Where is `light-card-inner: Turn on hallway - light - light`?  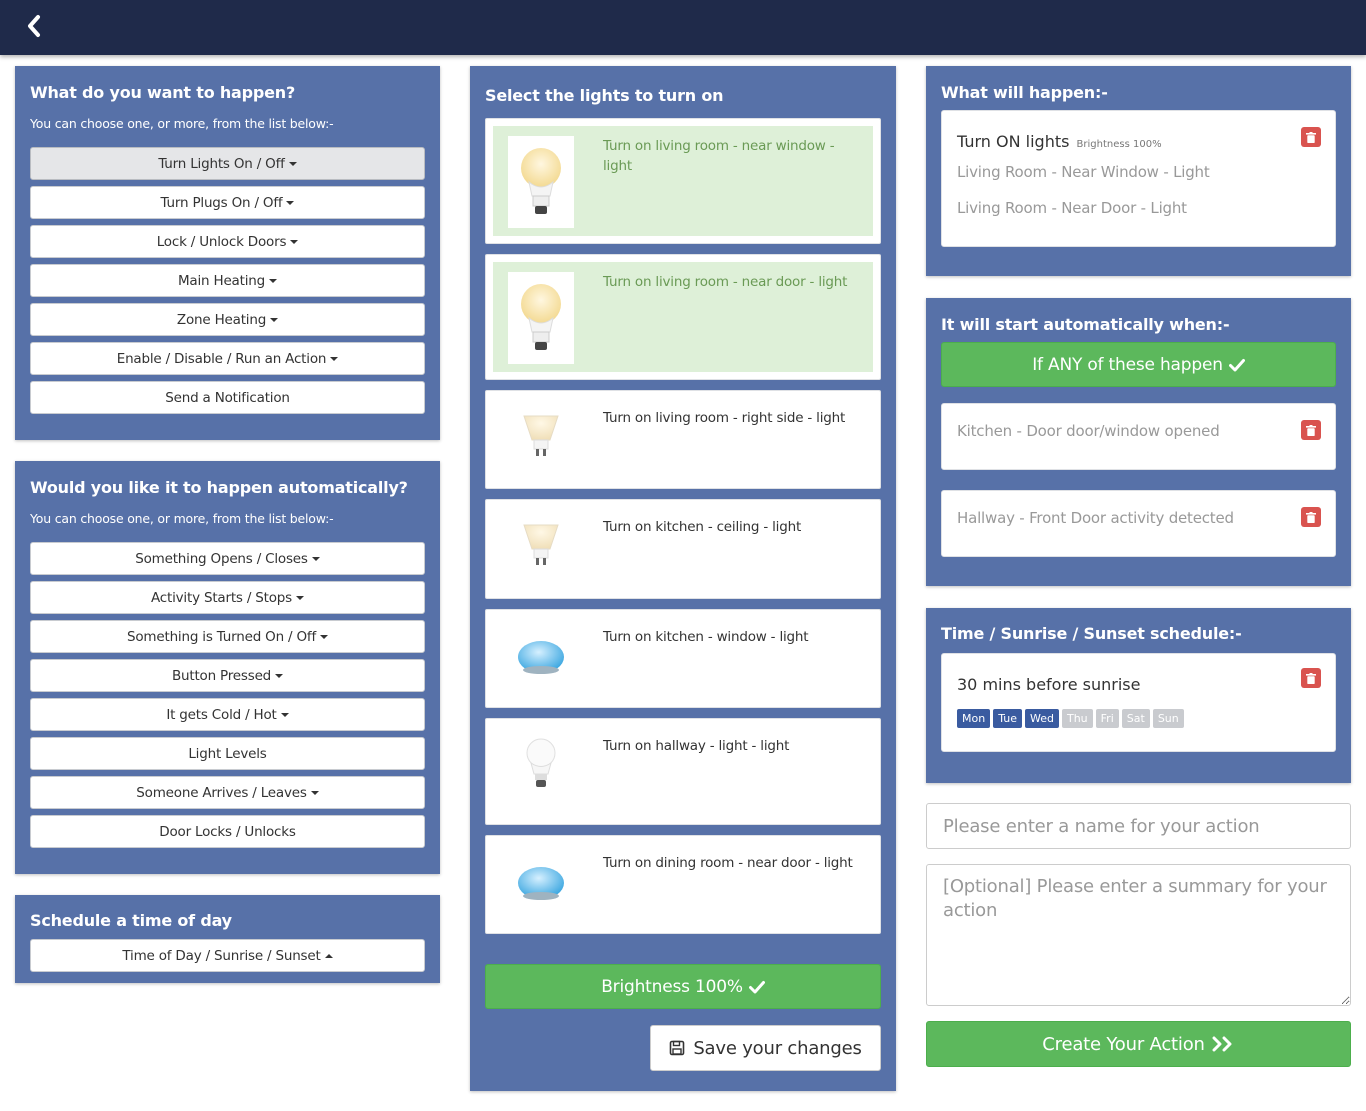
light-card-inner: Turn on hallway - light - light is located at coordinates (683, 771).